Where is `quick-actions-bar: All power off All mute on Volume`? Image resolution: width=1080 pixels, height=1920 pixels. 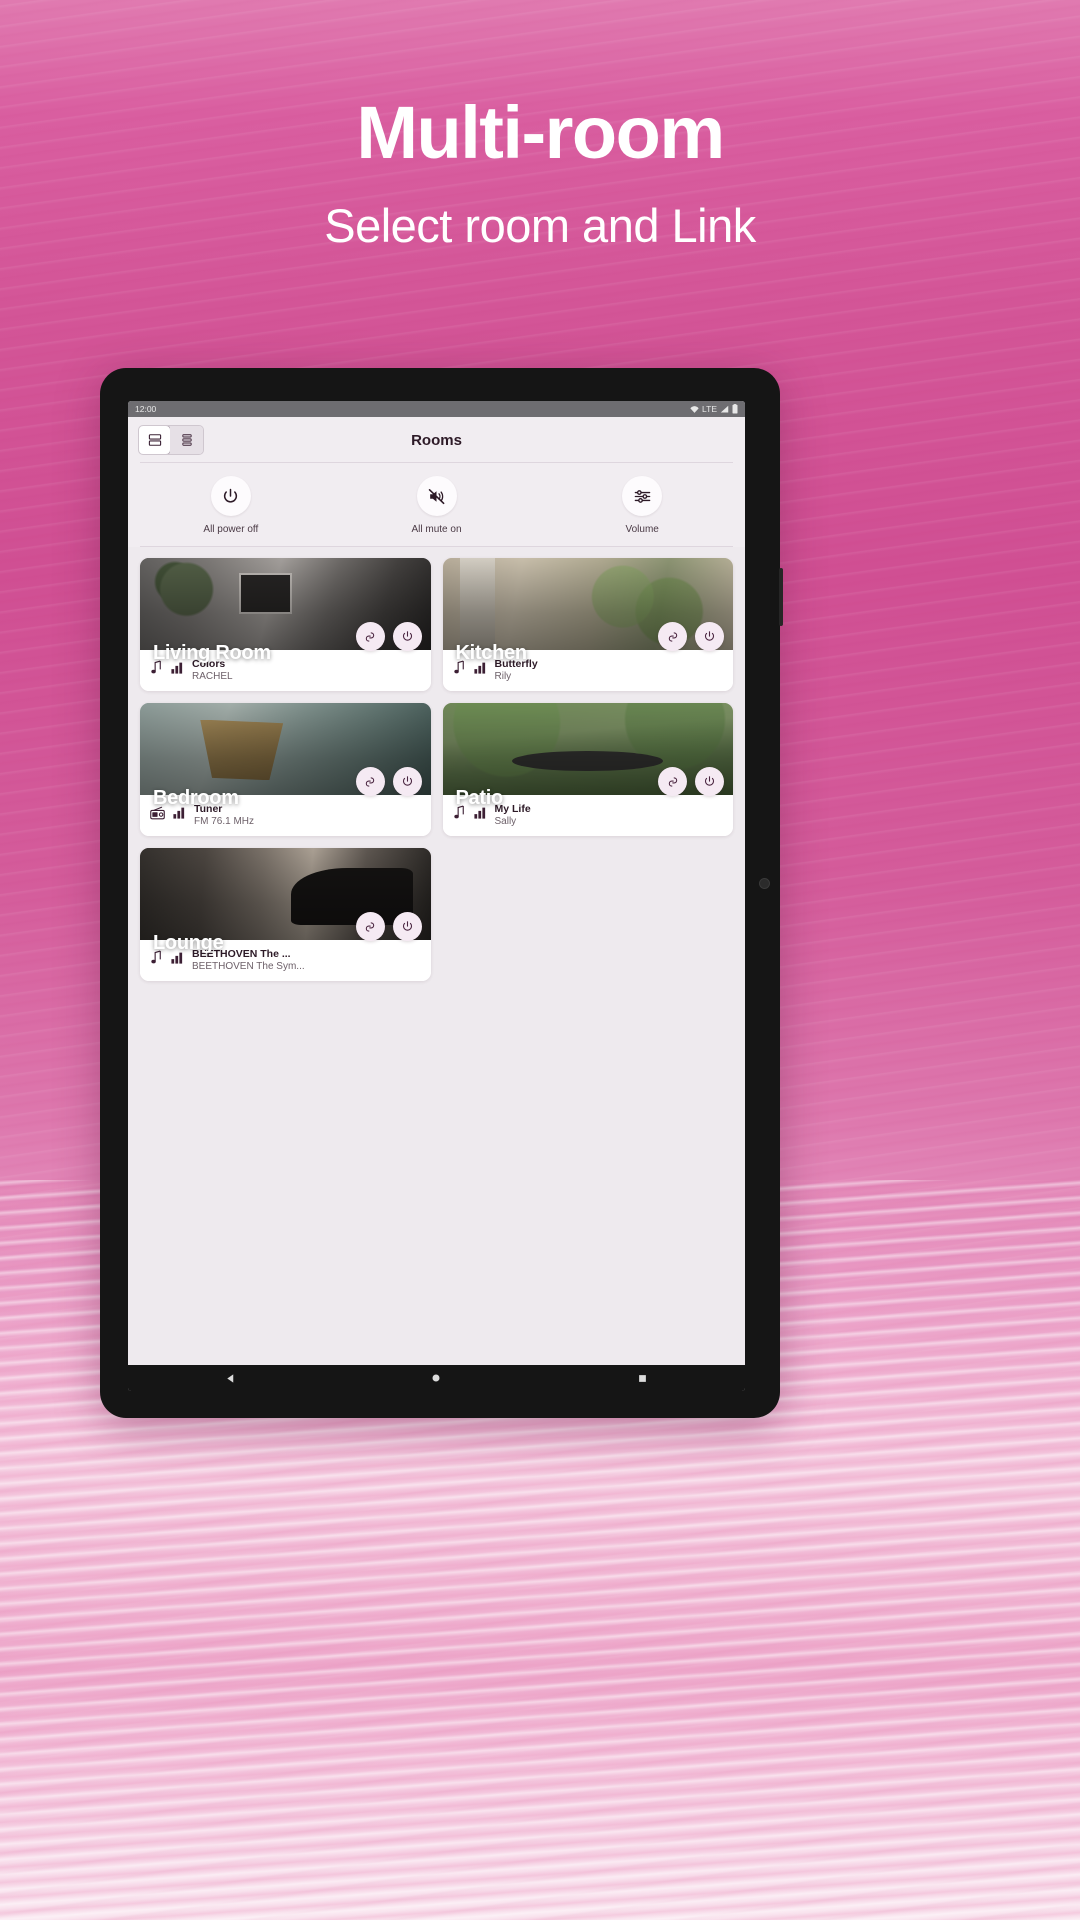 quick-actions-bar: All power off All mute on Volume is located at coordinates (436, 505).